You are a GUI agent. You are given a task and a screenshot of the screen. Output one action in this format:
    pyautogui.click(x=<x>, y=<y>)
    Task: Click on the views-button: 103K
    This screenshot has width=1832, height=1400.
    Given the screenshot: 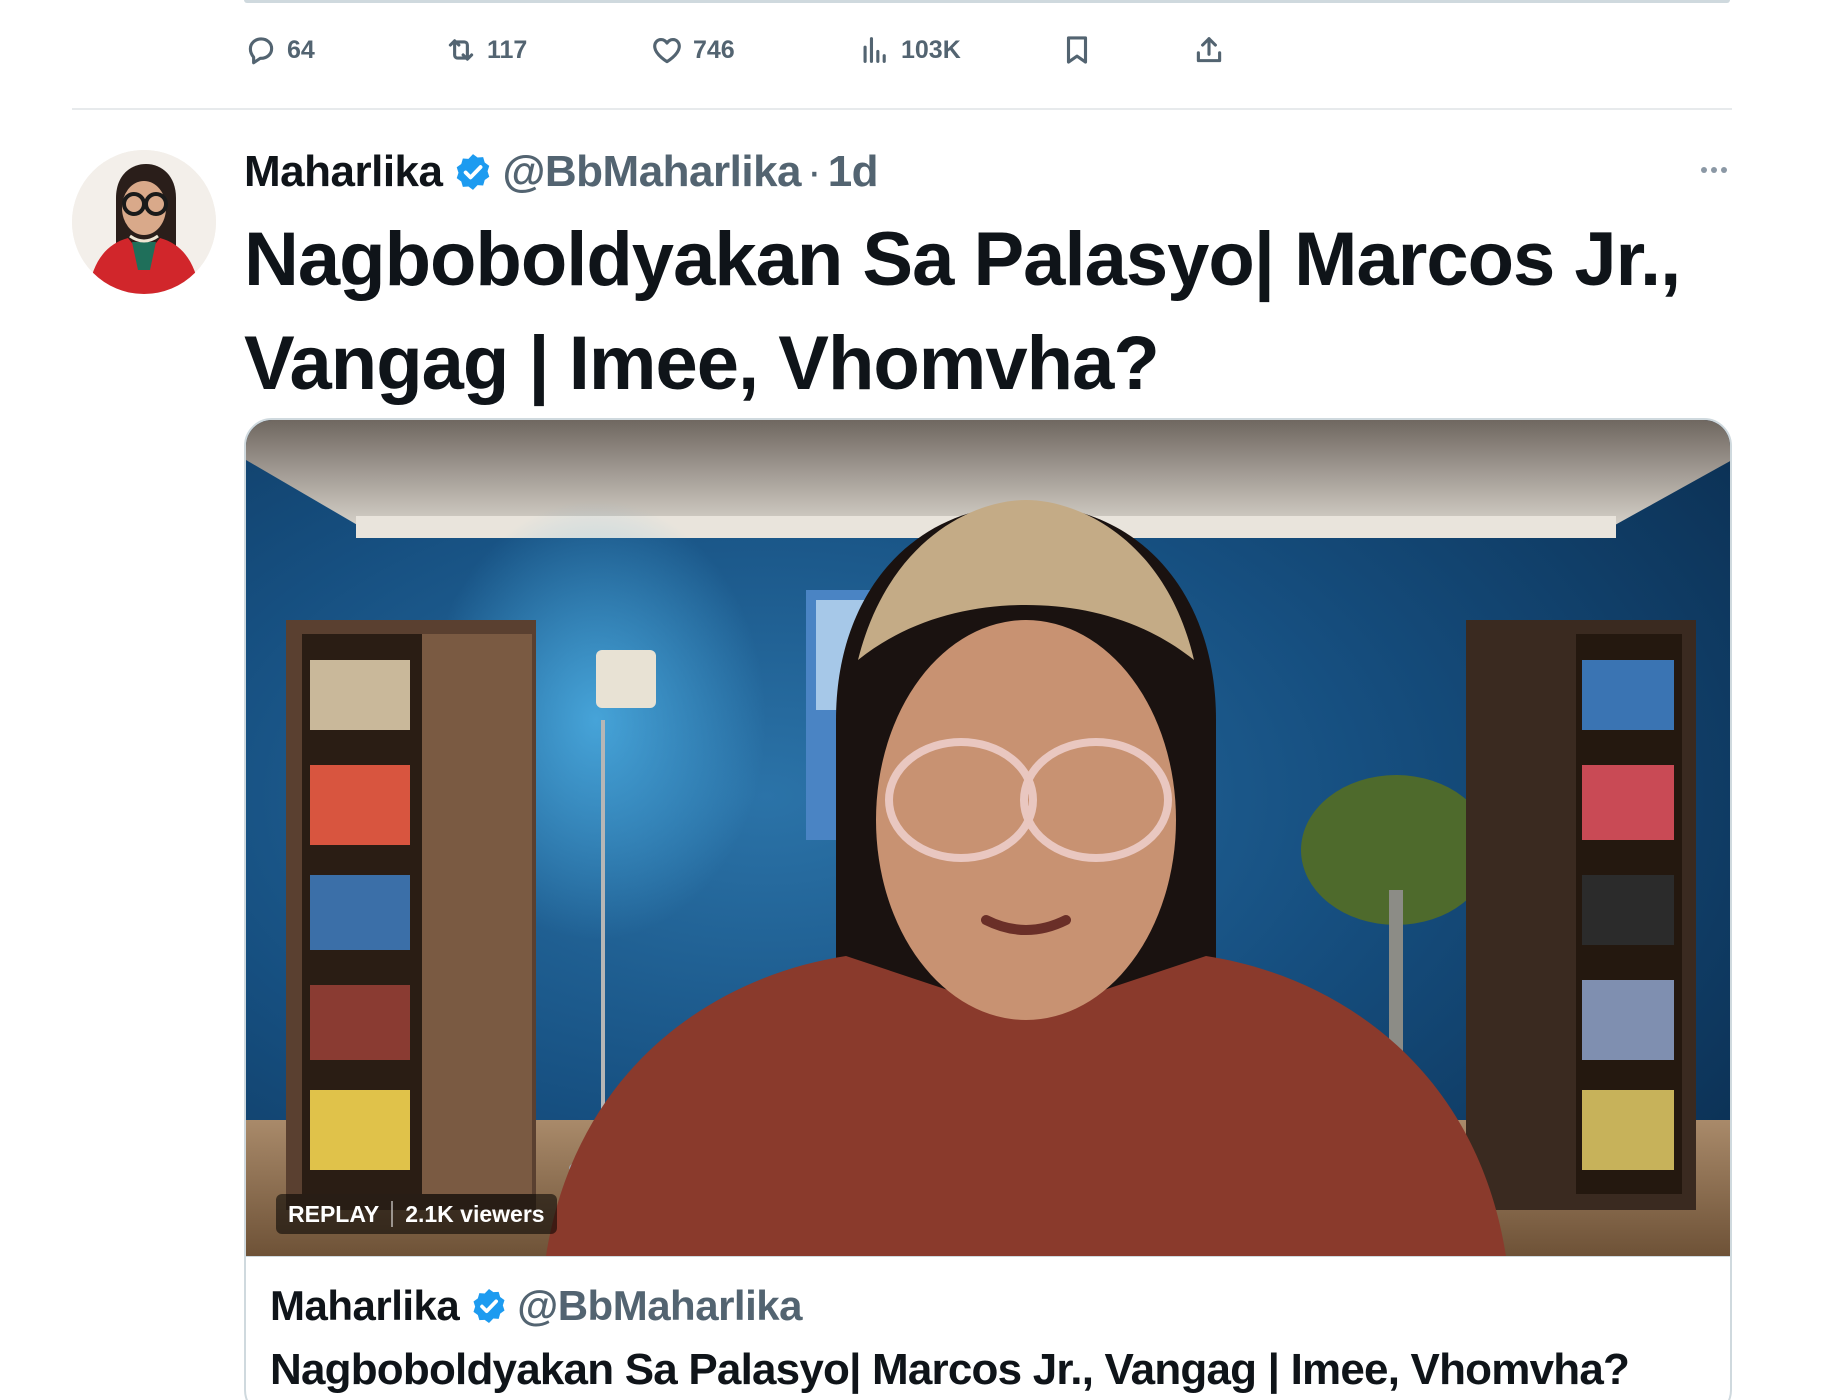 What is the action you would take?
    pyautogui.click(x=909, y=50)
    